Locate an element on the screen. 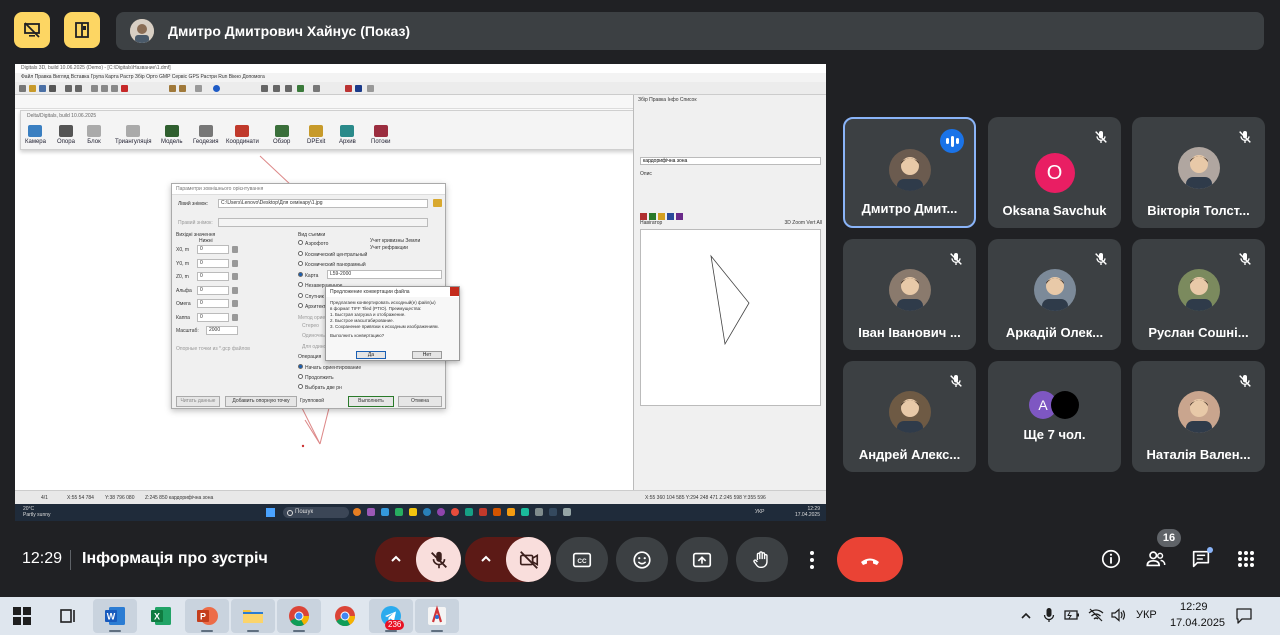 This screenshot has height=635, width=1280. add-control-point-button: Добавить опорную точку is located at coordinates (261, 401).